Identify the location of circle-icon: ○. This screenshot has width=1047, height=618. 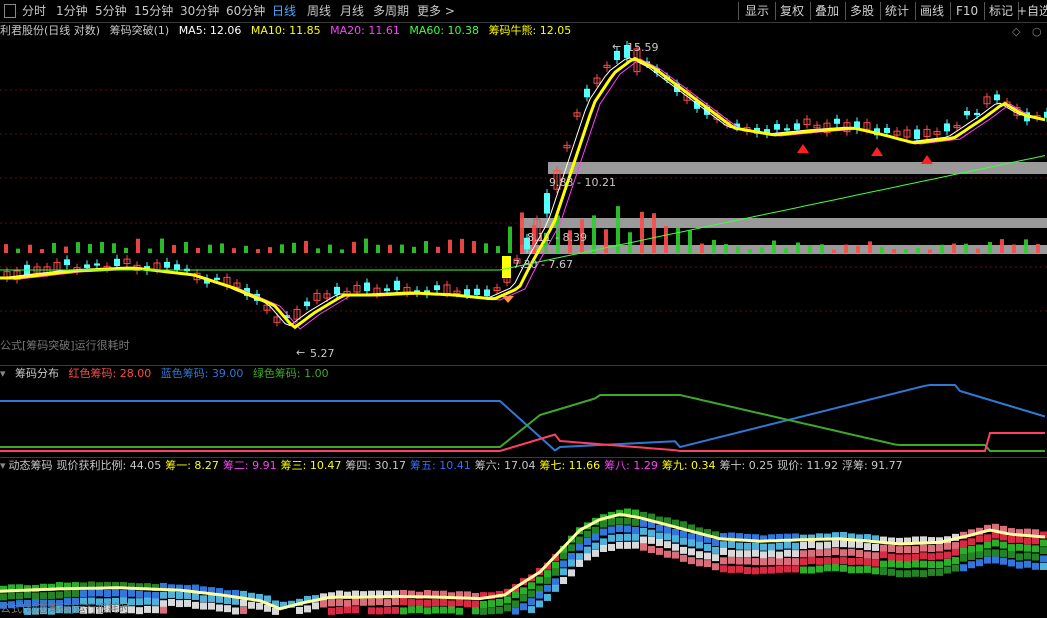
(1037, 31).